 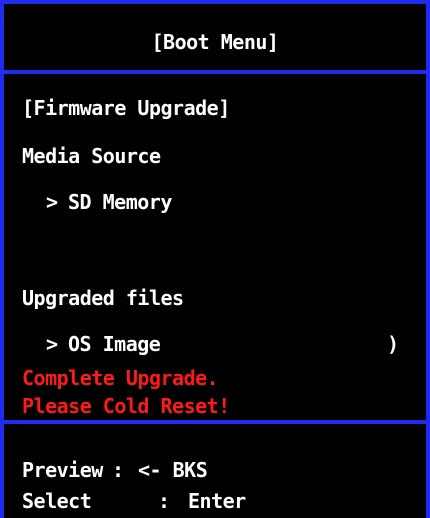 I want to click on section-title: [Firmware Upgrade], so click(x=126, y=108).